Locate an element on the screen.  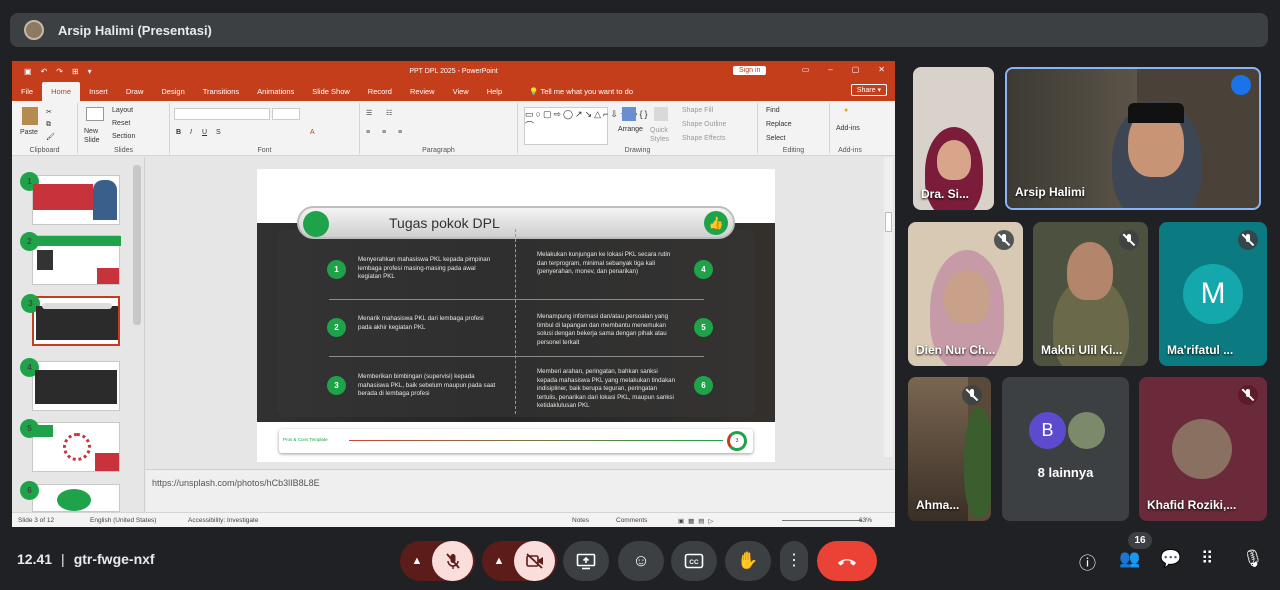
layout-button: Layout is located at coordinates (122, 110).